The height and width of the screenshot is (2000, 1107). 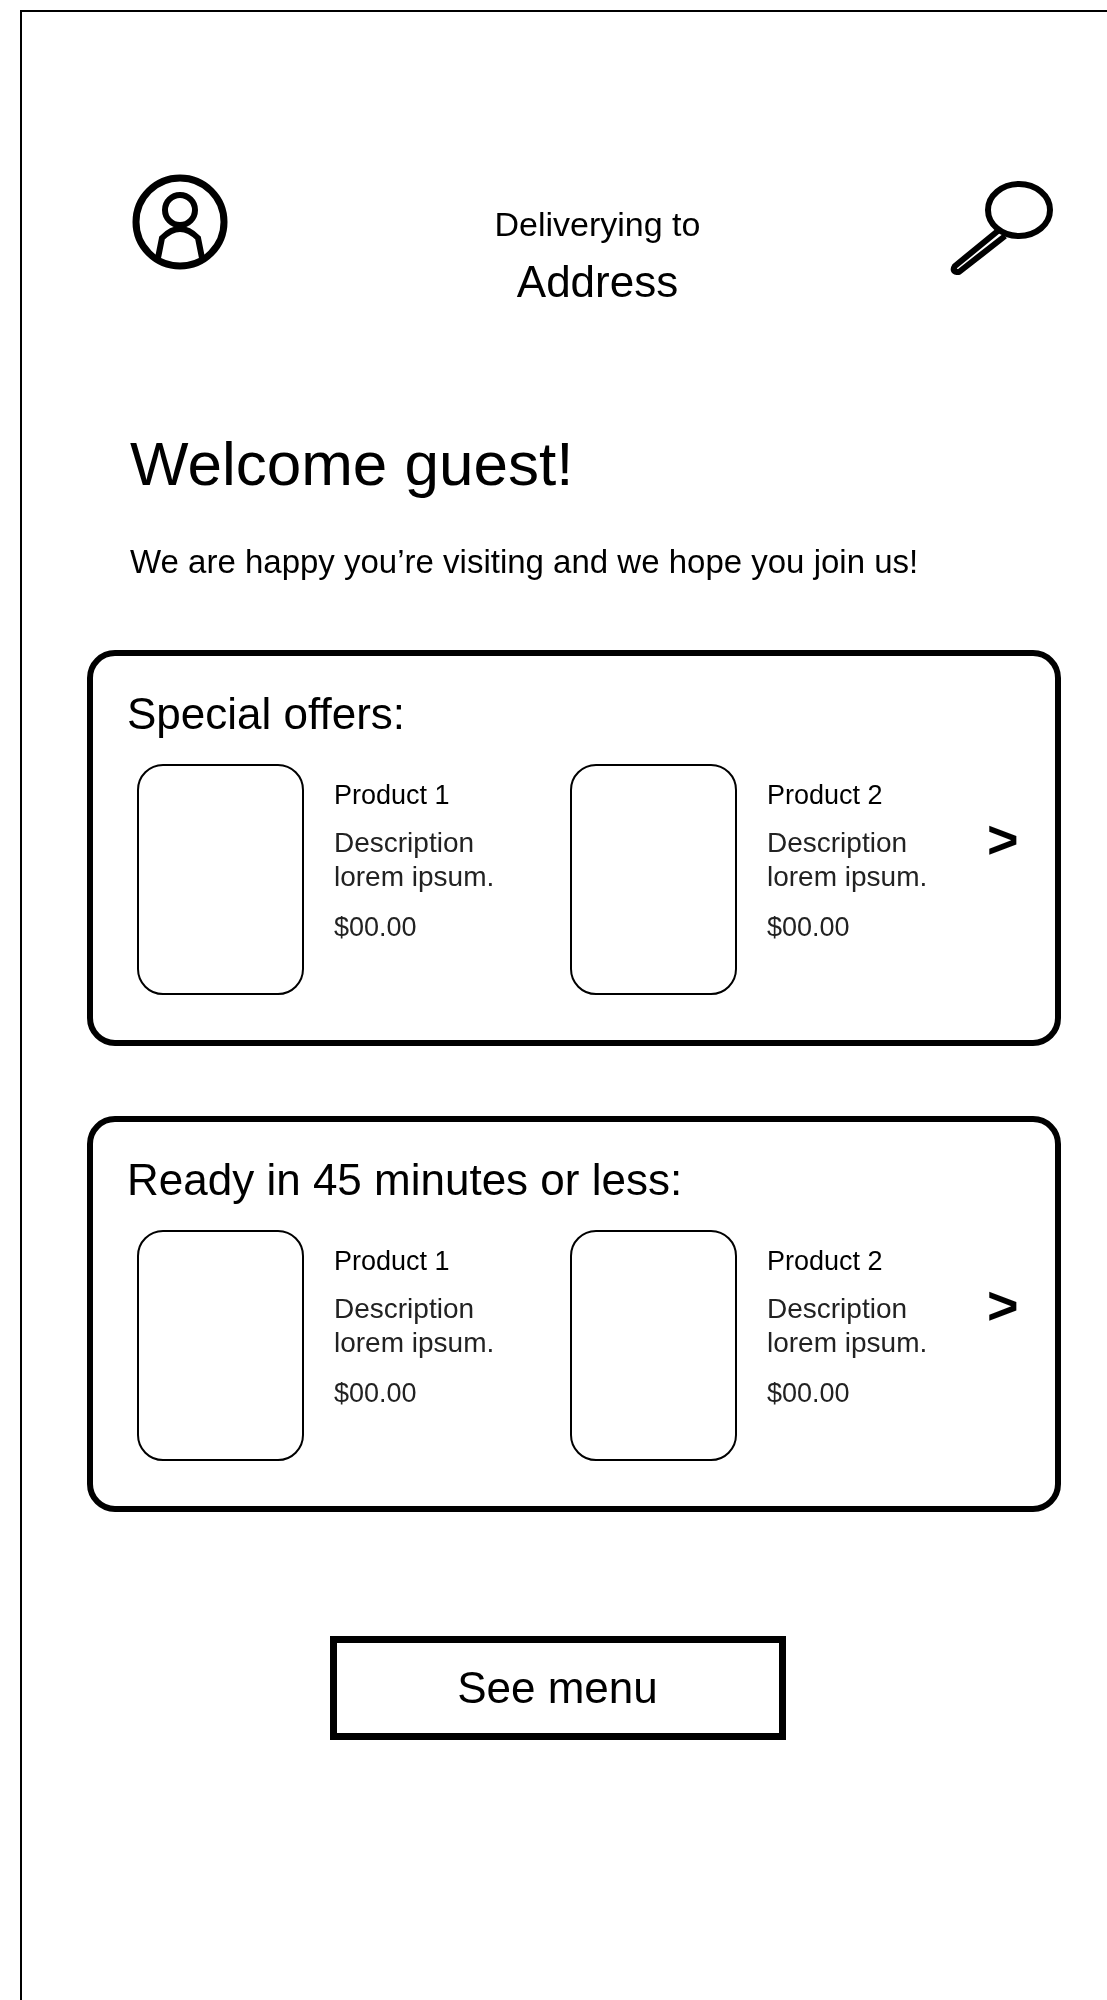 I want to click on see-menu-button: See menu, so click(x=557, y=1688).